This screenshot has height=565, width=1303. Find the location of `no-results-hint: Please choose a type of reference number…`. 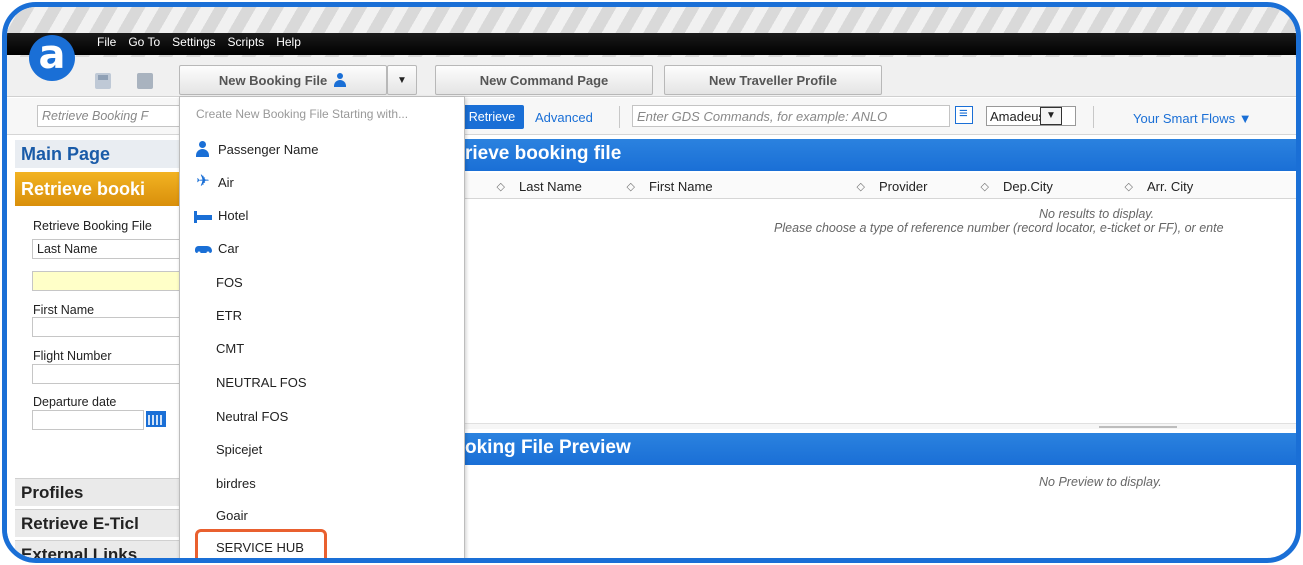

no-results-hint: Please choose a type of reference number… is located at coordinates (999, 228).